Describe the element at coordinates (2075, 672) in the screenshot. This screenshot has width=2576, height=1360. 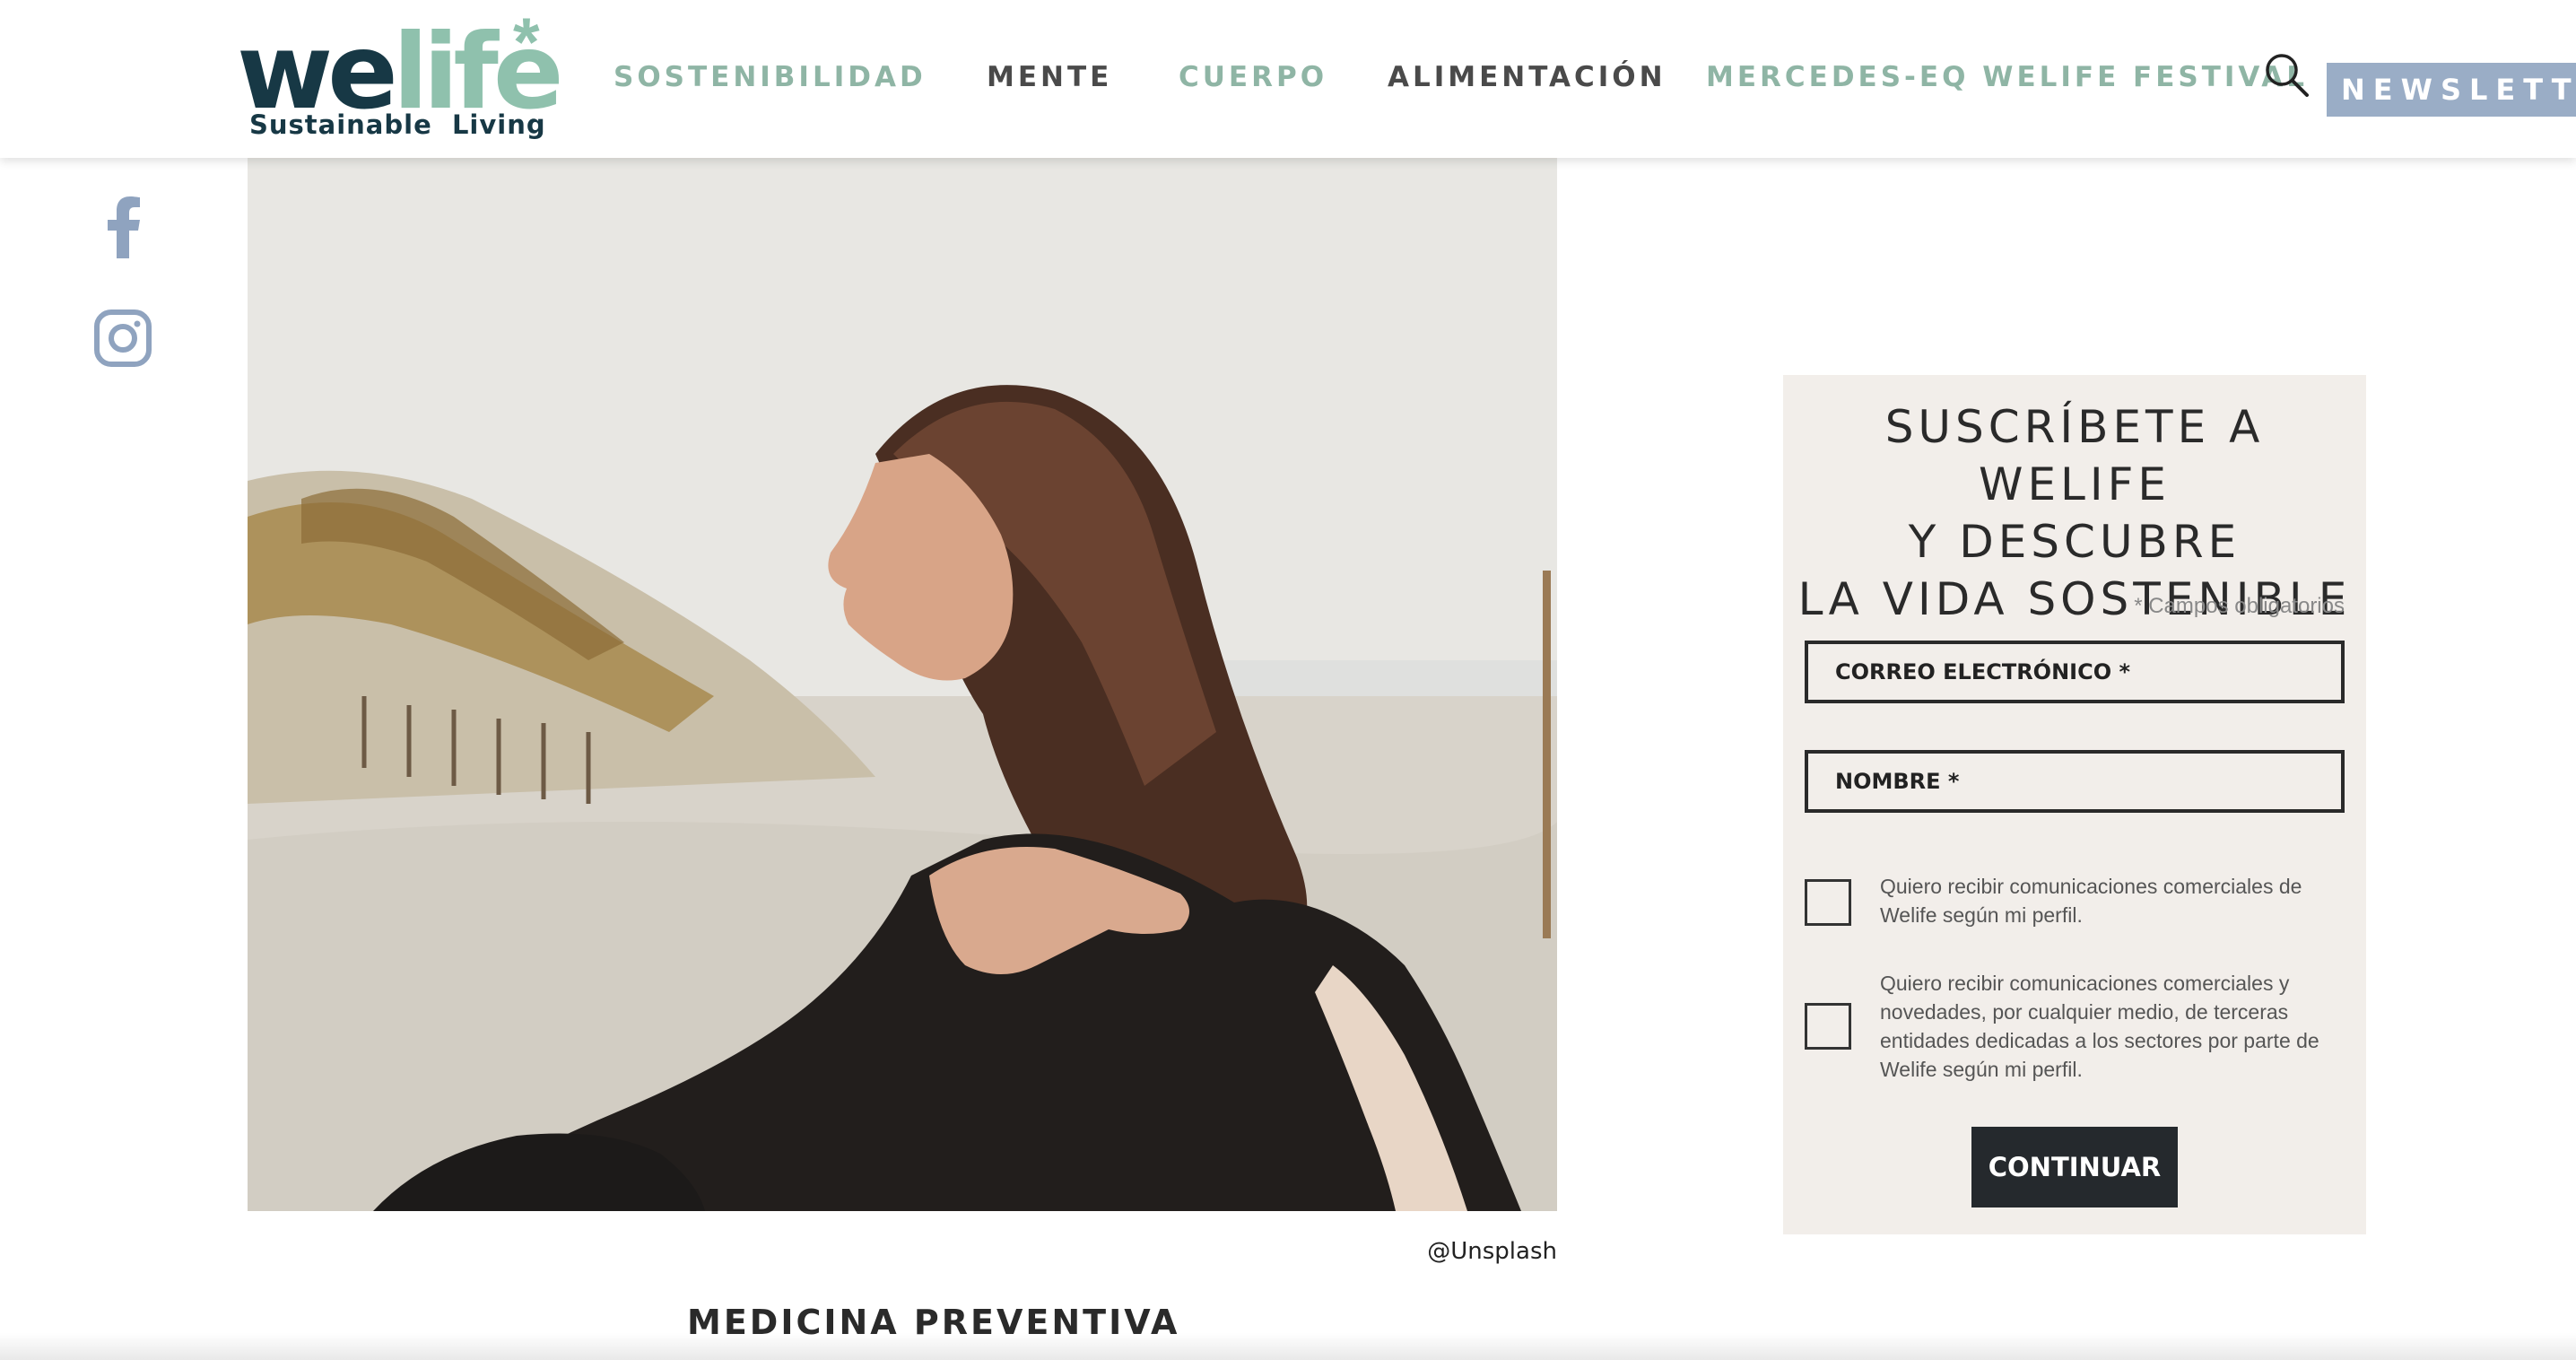
I see `email-field: CORREO ELECTRÓNICO *` at that location.